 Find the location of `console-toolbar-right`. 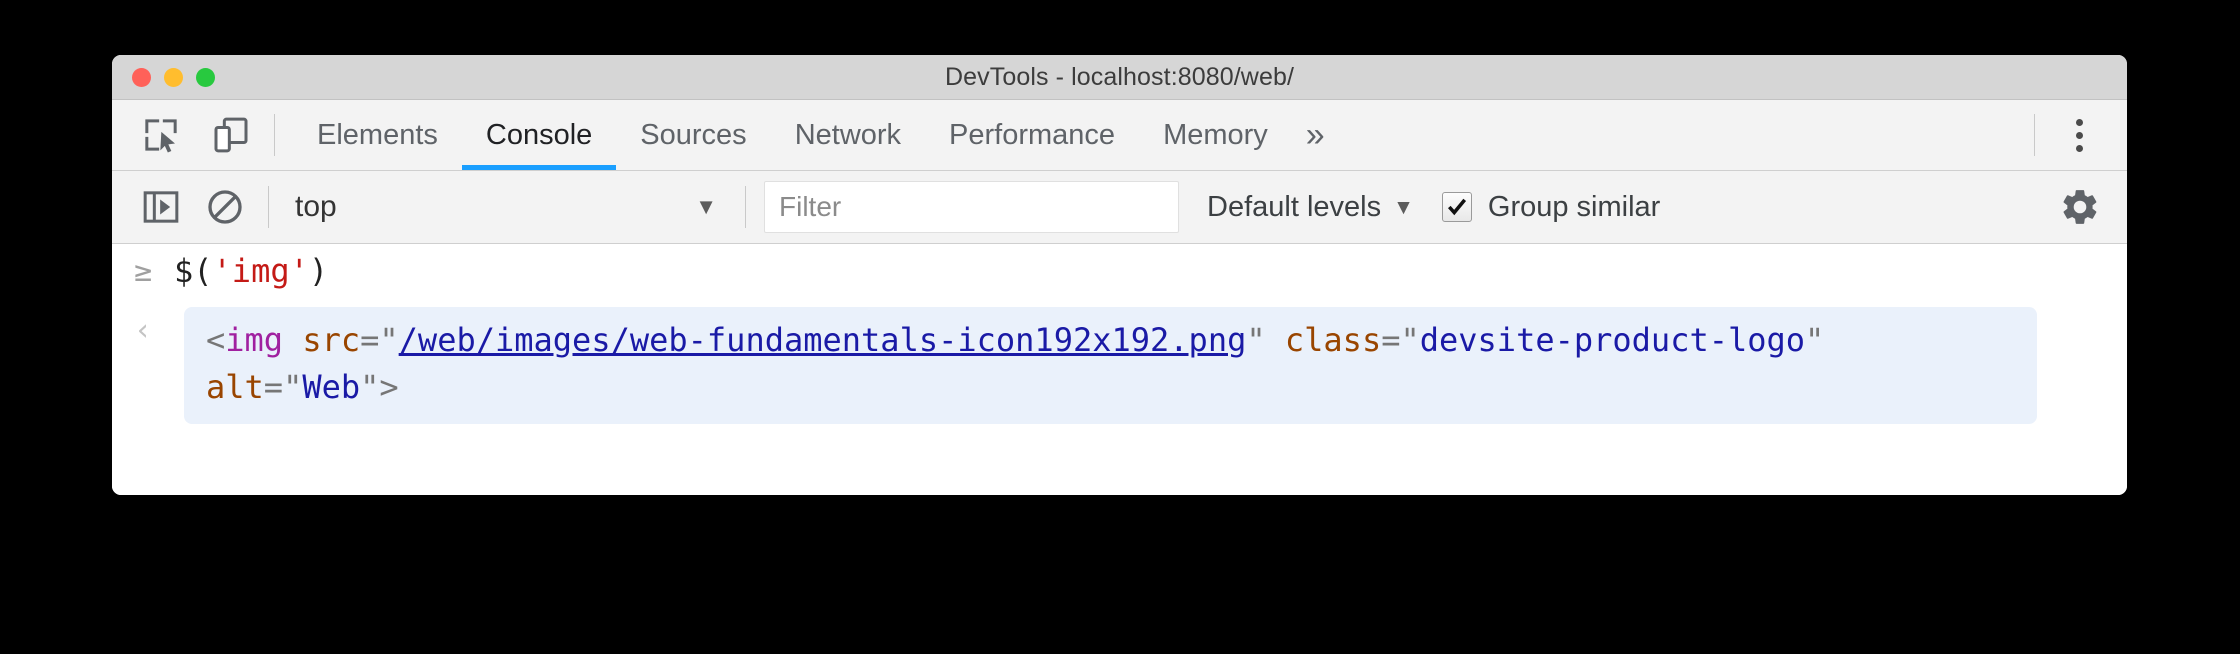

console-toolbar-right is located at coordinates (2091, 207).